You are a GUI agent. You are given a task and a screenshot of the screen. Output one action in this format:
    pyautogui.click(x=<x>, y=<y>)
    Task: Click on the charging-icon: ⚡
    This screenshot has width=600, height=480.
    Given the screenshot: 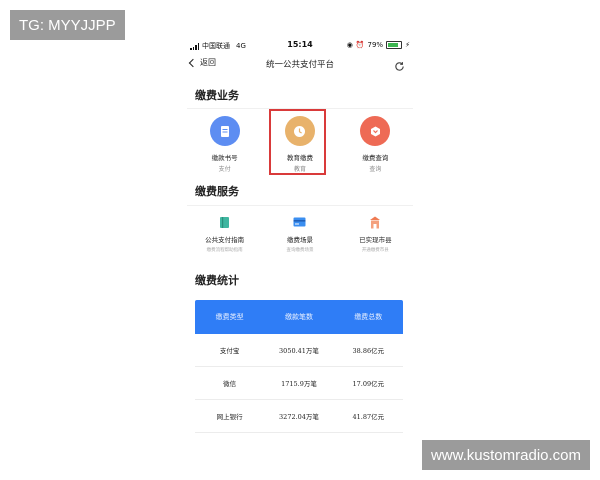 What is the action you would take?
    pyautogui.click(x=407, y=45)
    